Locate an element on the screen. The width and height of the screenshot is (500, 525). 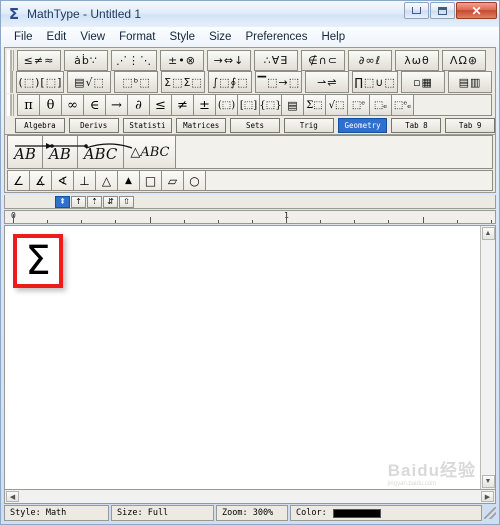
align-decimal-button: ⇧ is located at coordinates (126, 201).